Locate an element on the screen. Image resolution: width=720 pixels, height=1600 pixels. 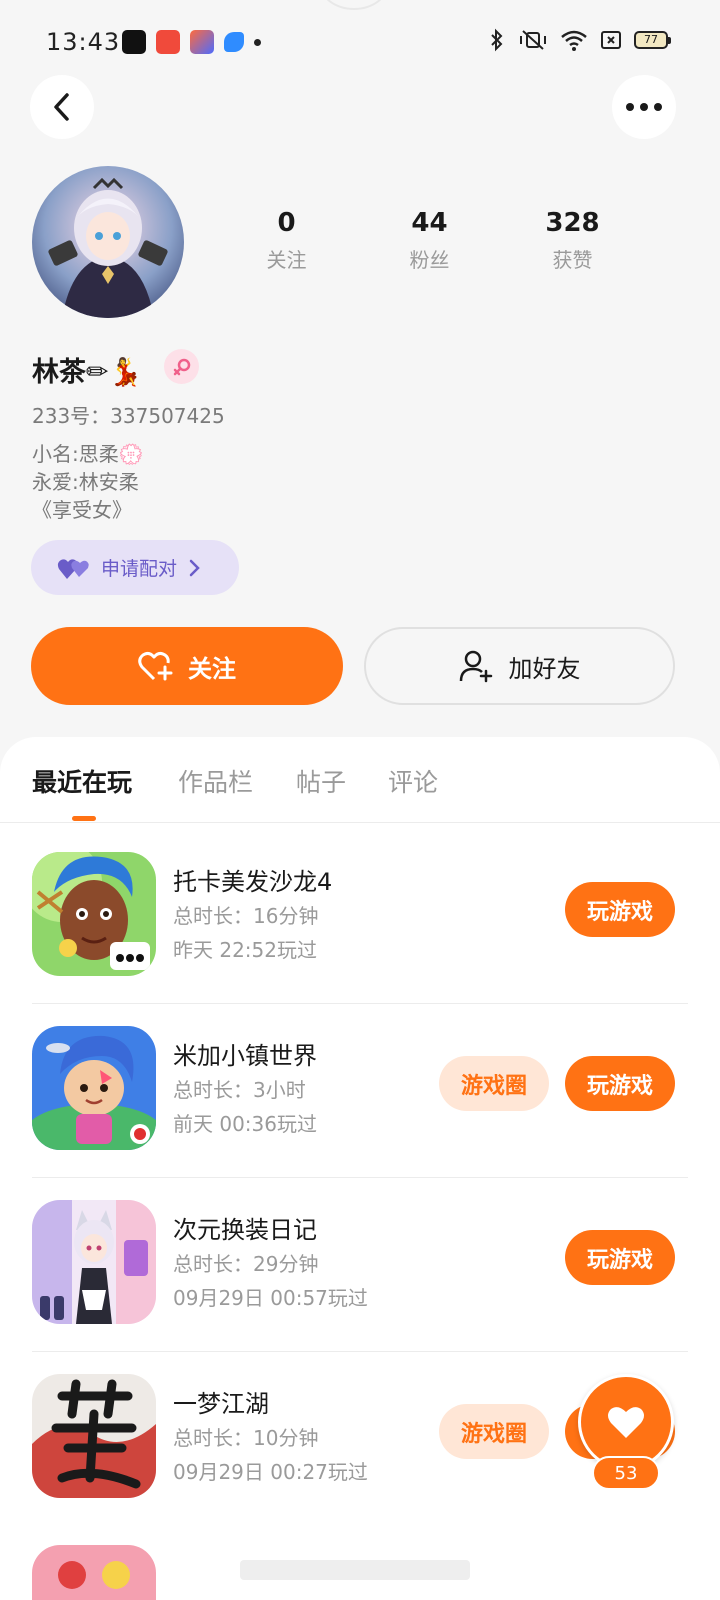
music-app-icon is located at coordinates (168, 42).